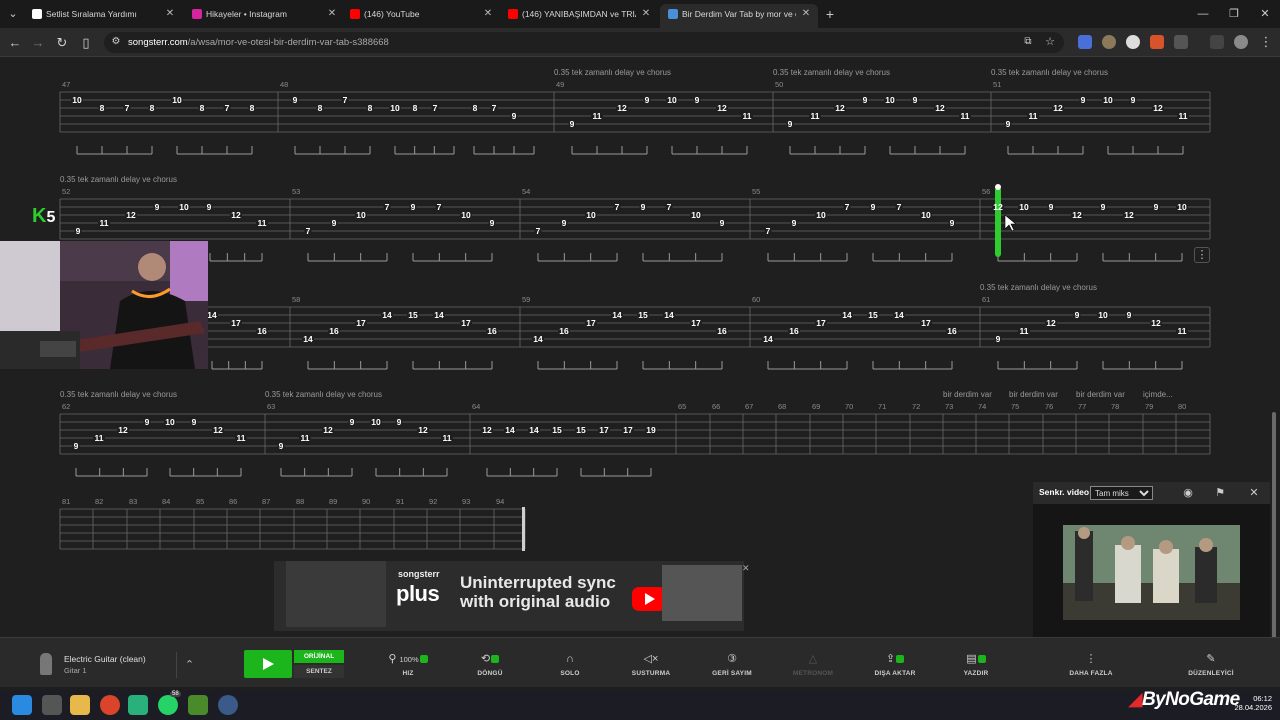 This screenshot has width=1280, height=720. Describe the element at coordinates (15, 43) in the screenshot. I see `back-arrow-icon: ←` at that location.